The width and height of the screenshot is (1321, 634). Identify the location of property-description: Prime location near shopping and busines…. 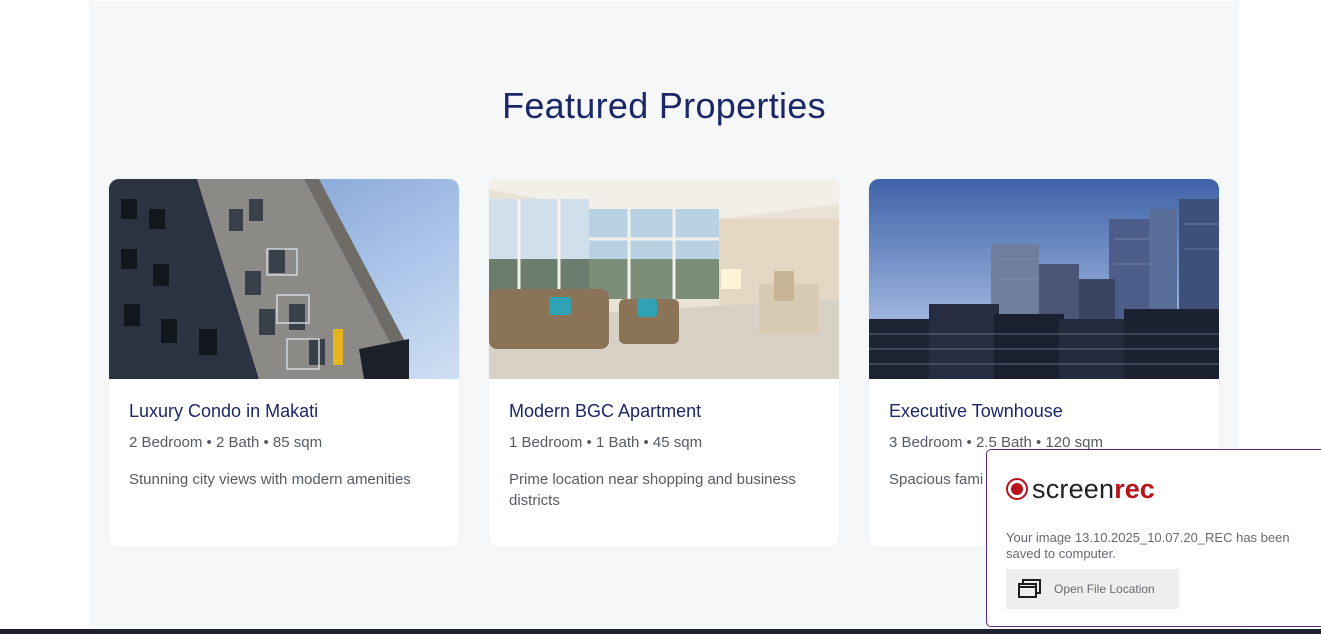
(652, 490).